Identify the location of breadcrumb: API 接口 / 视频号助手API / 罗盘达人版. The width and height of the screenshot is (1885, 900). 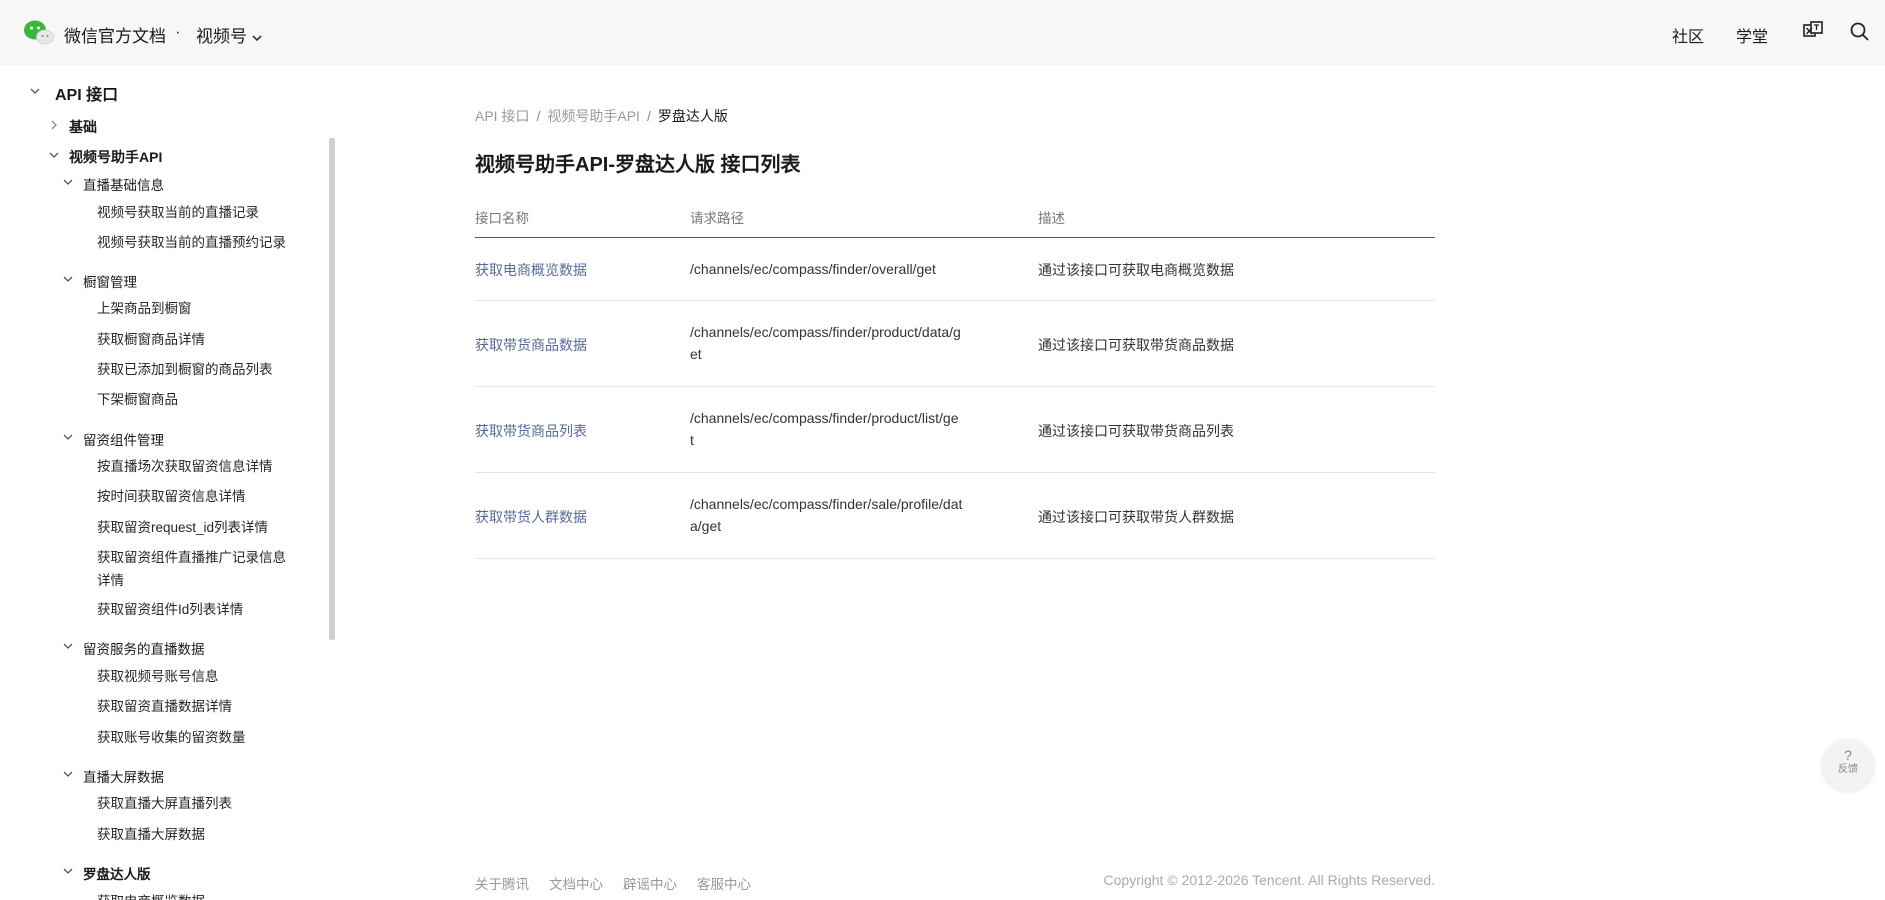
(601, 116).